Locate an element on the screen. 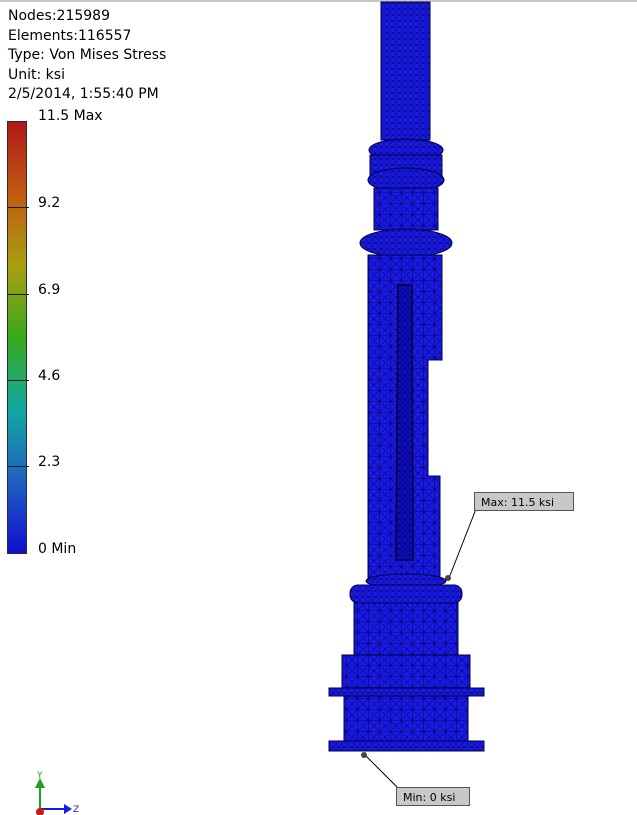  max-leader-line is located at coordinates (462, 543).